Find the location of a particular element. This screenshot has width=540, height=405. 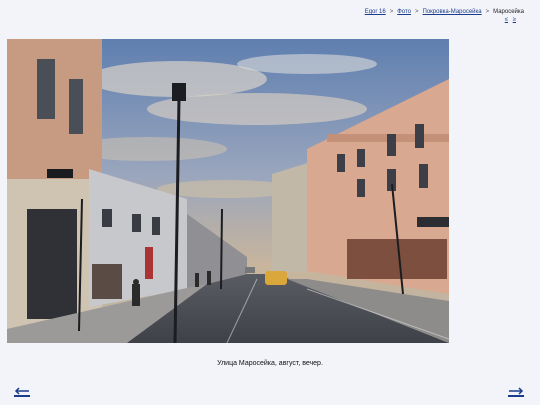

arrow-right-icon is located at coordinates (516, 391).